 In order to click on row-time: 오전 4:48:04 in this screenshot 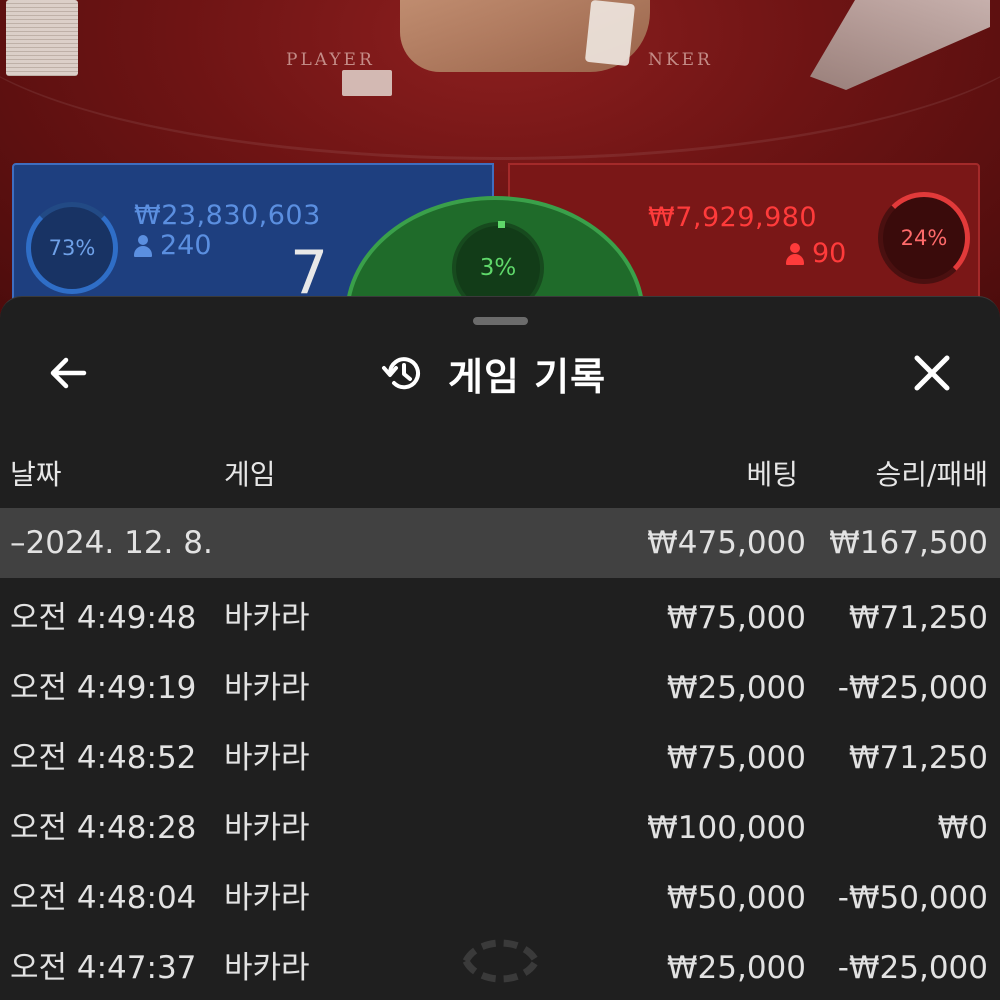, I will do `click(103, 898)`.